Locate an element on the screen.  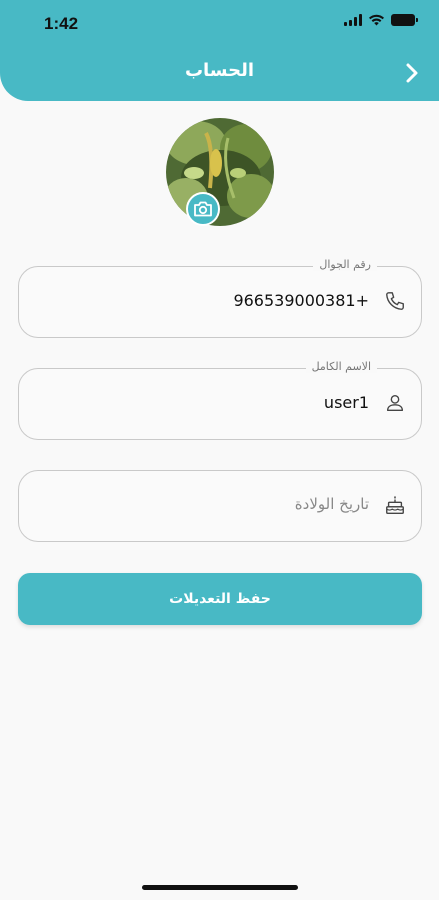
status-time: 1:42 is located at coordinates (61, 23).